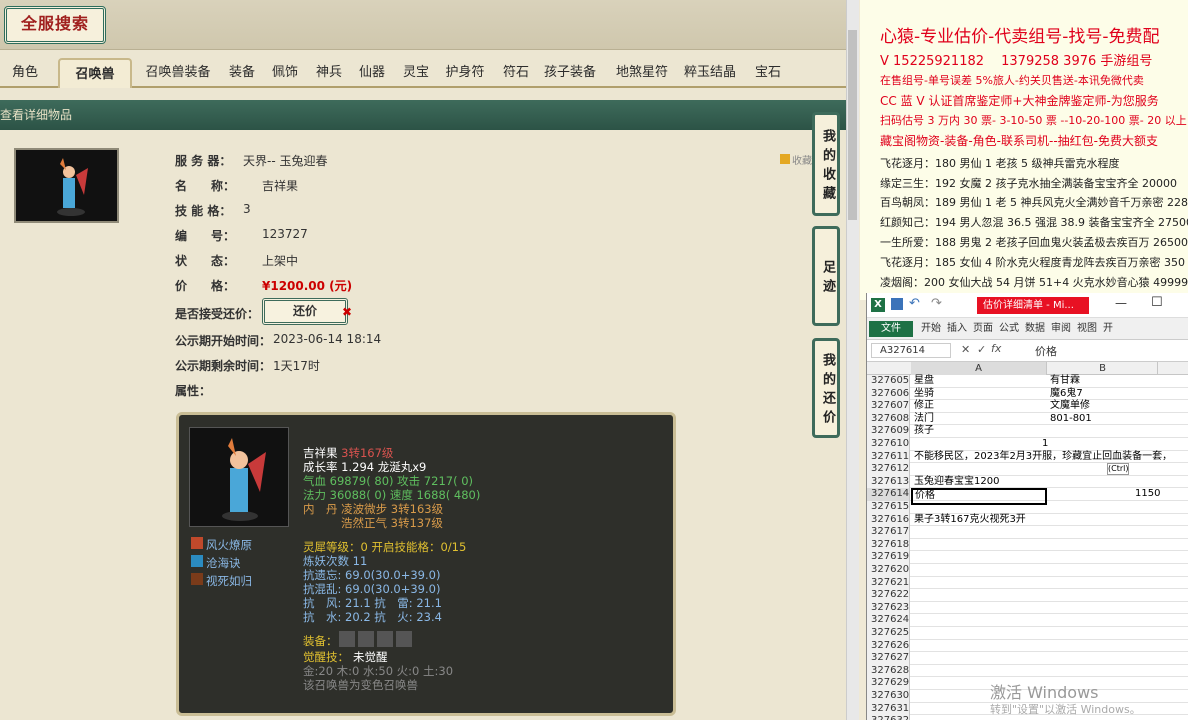 This screenshot has width=1188, height=720. I want to click on cell-a: 不能移民区，2023年2月3开服，珍藏宜止回血装备一套，, so click(1043, 457).